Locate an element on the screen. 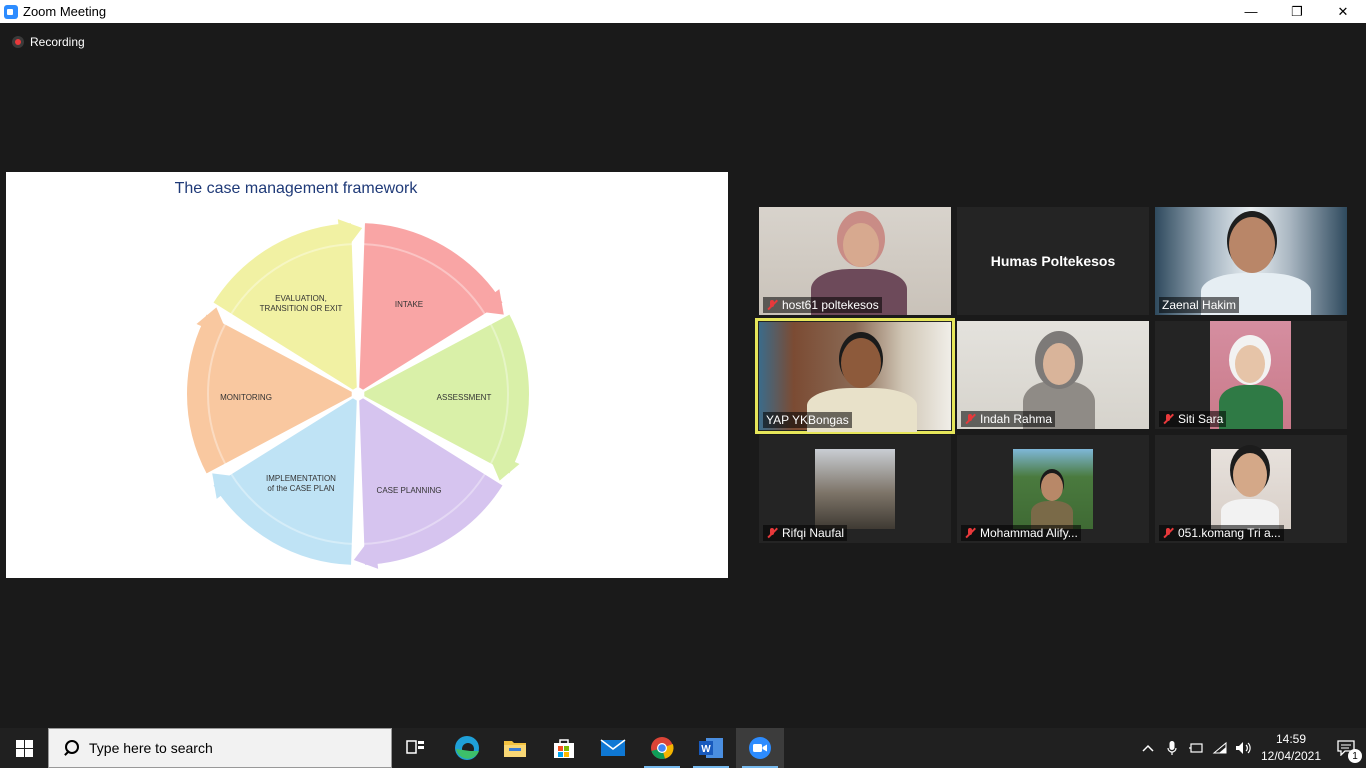 Image resolution: width=1366 pixels, height=768 pixels. window-controls: — ❐ ✕ is located at coordinates (1297, 11).